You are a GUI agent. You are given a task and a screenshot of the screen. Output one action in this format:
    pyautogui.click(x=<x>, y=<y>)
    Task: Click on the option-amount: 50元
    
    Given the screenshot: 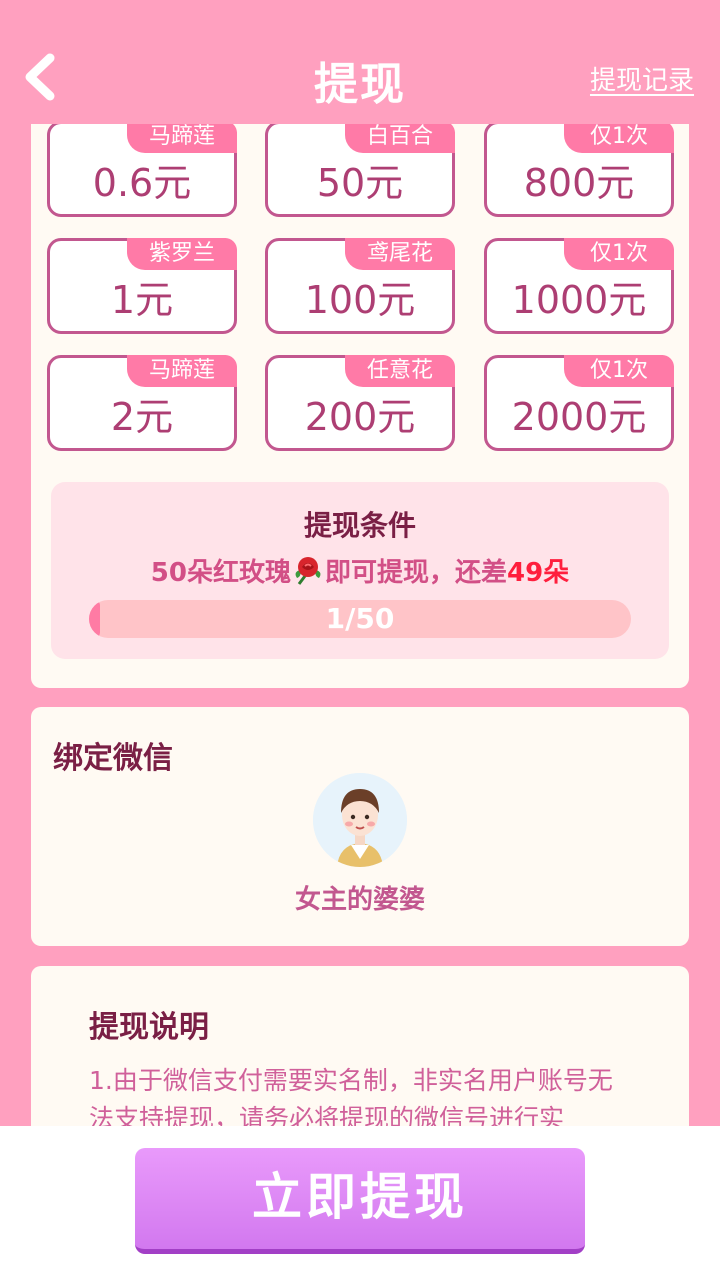 What is the action you would take?
    pyautogui.click(x=360, y=183)
    